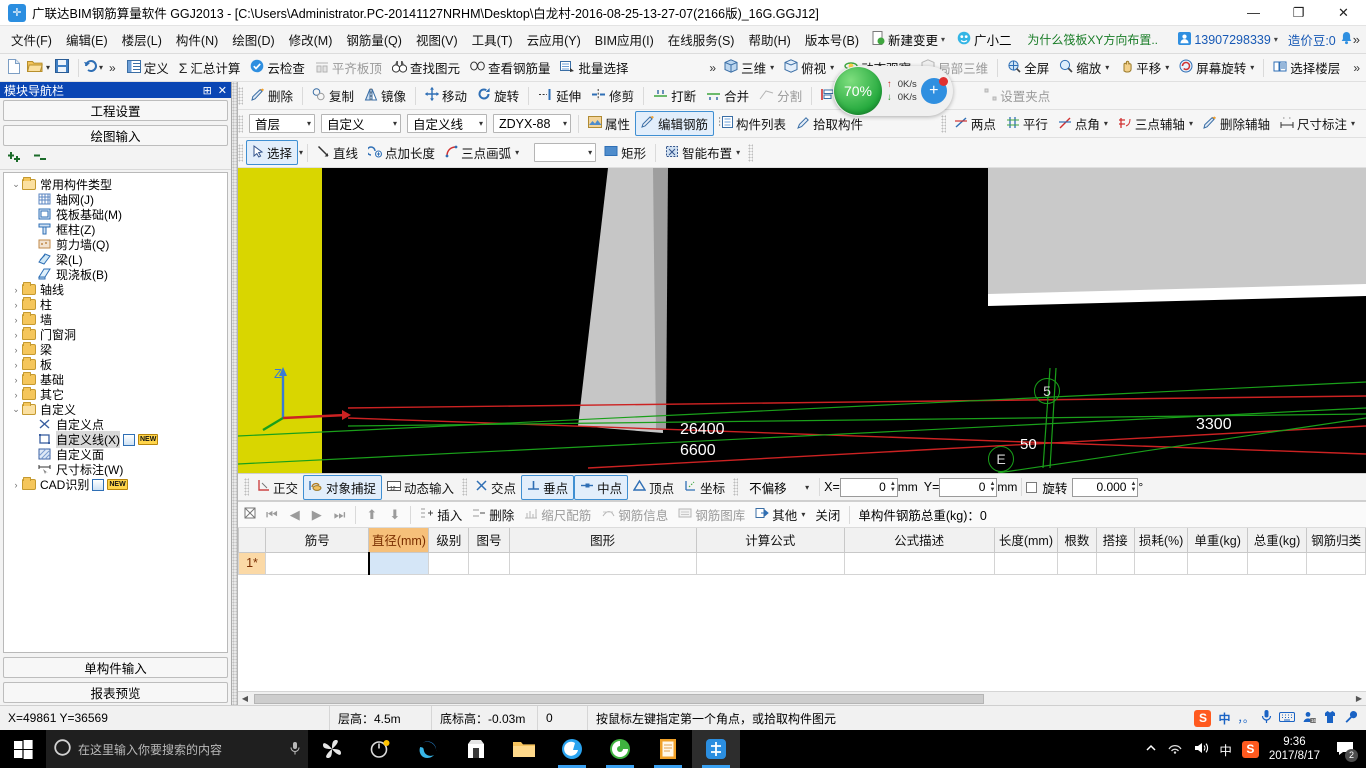  I want to click on move-up-icon: ⬆, so click(371, 515).